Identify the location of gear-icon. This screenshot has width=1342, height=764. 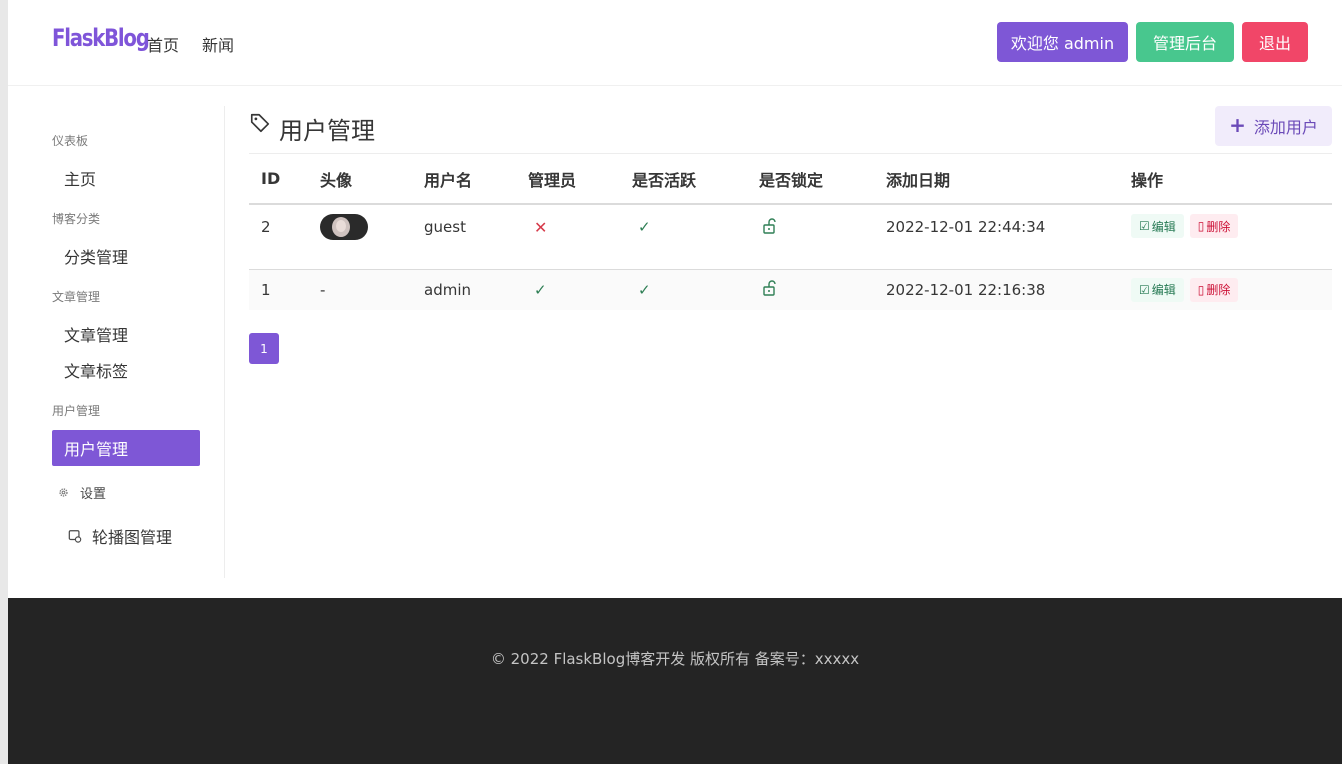
(63, 492).